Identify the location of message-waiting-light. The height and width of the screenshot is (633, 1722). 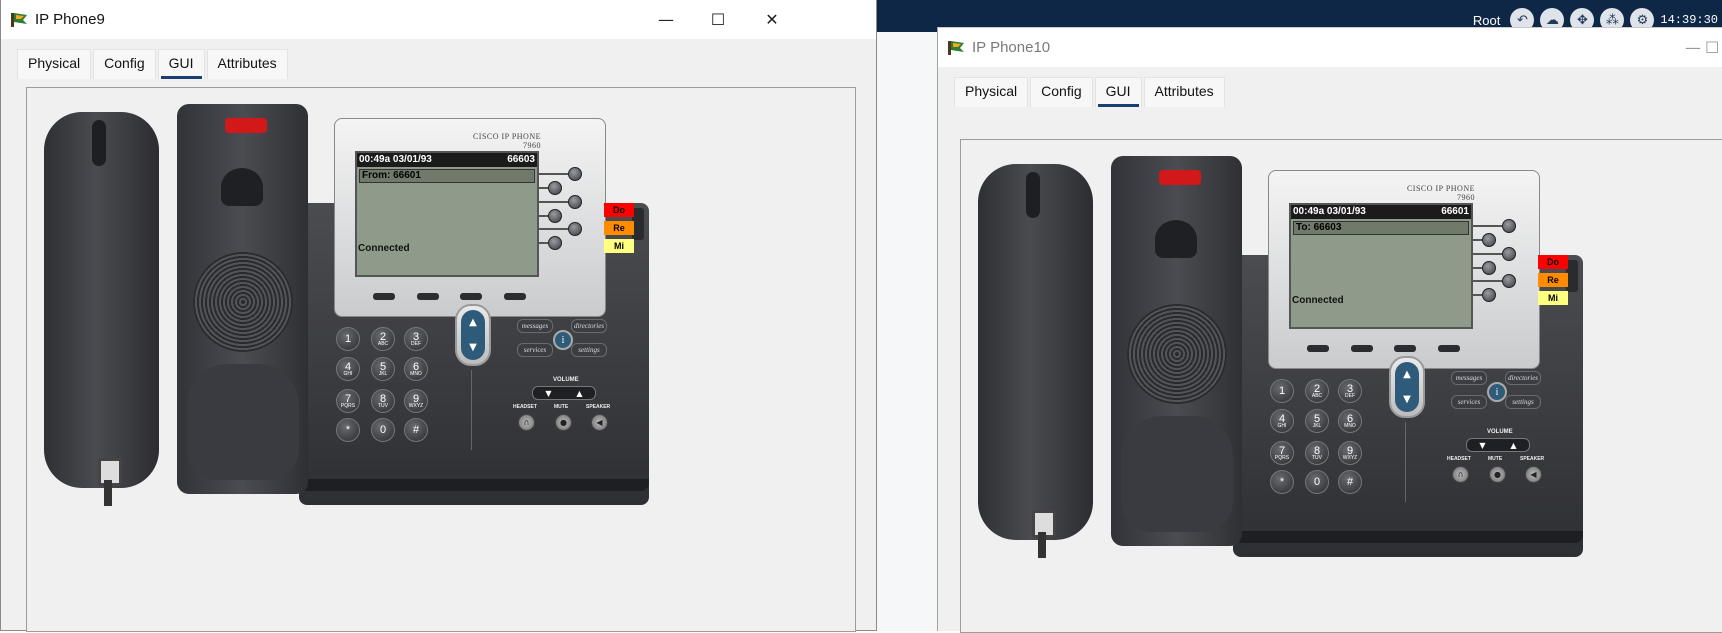
(1180, 177).